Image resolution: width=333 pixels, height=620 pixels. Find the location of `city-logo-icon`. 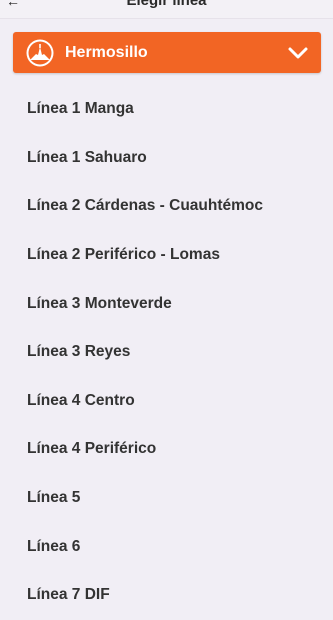

city-logo-icon is located at coordinates (40, 52).